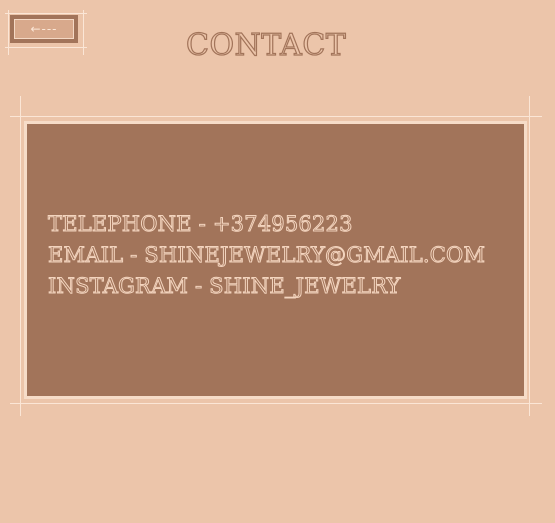  I want to click on instagram-text: INSTAGRAM - SHINE_JEWELRY, so click(224, 286).